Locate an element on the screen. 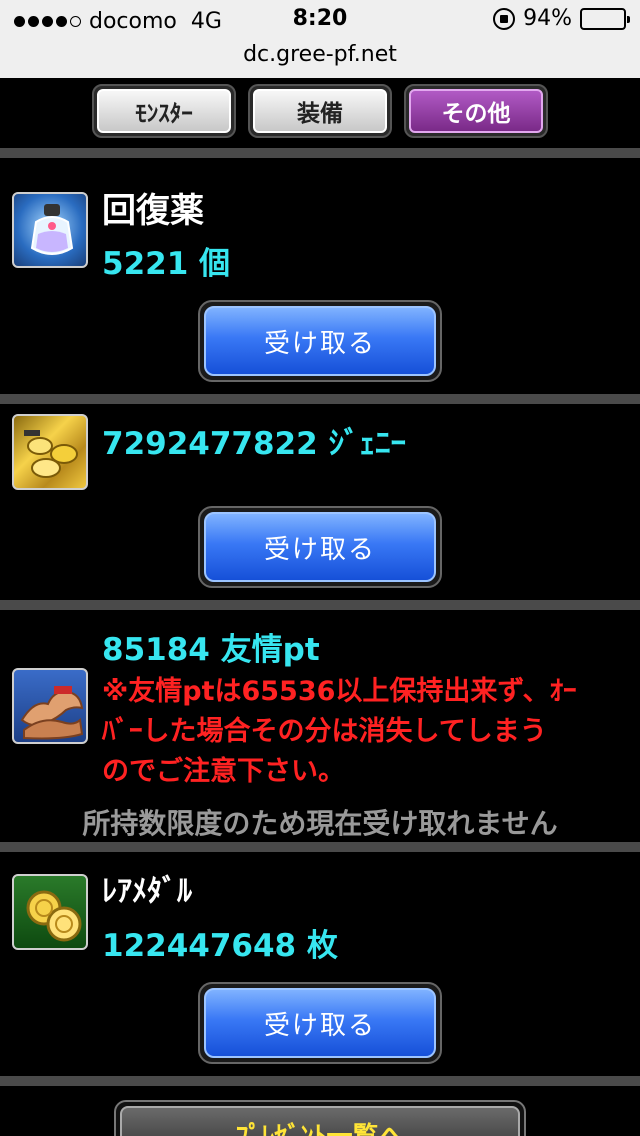 The image size is (640, 1136). present-list-button: ﾌﾟﾚｾﾞﾝﾄ一覧へ is located at coordinates (320, 1118).